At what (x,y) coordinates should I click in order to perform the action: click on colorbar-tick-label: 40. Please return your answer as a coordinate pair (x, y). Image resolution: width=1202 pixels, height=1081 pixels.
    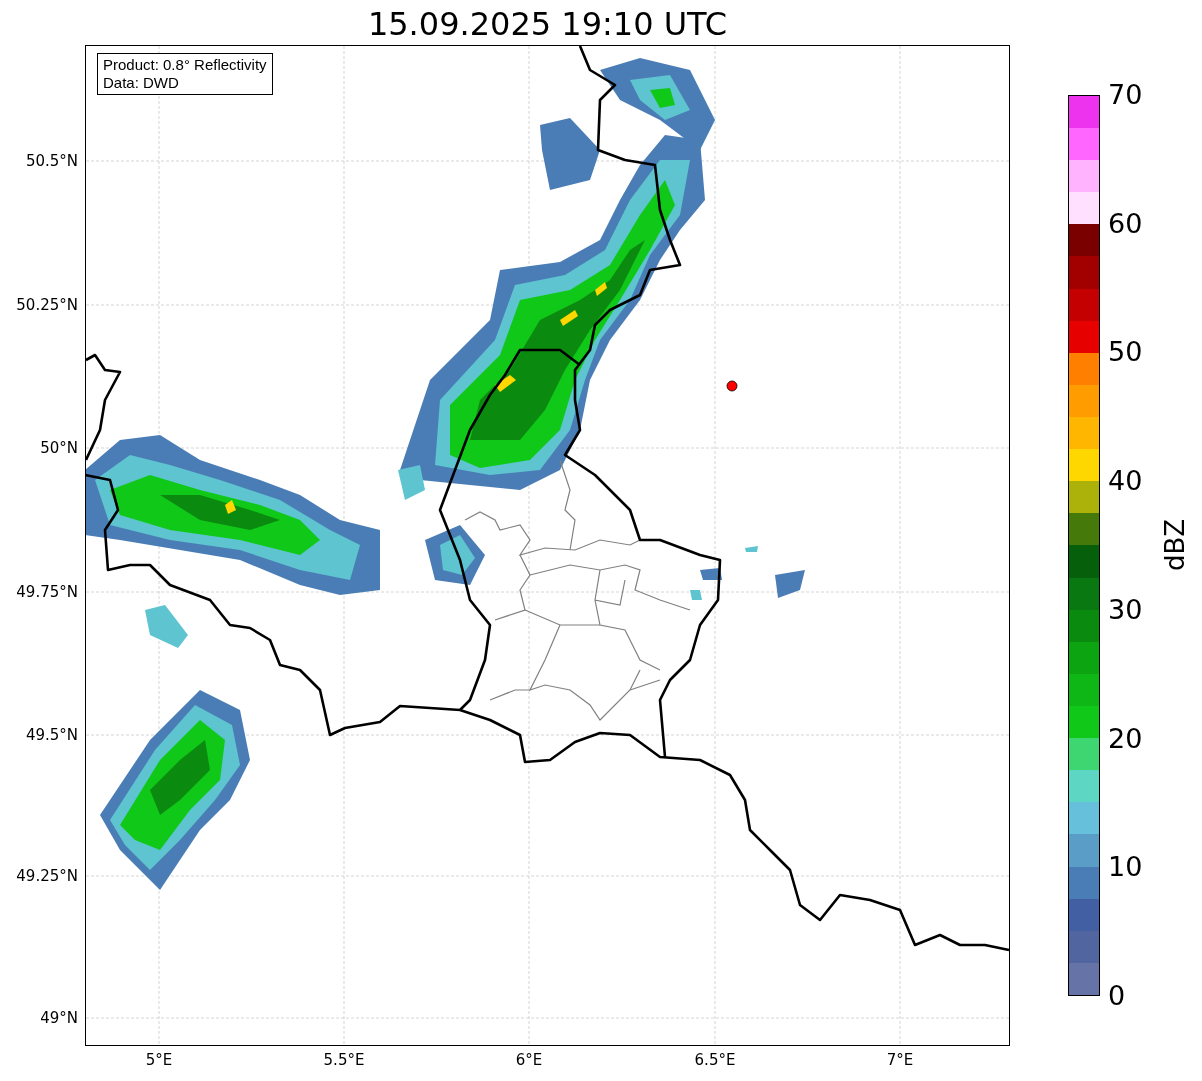
    Looking at the image, I should click on (1125, 481).